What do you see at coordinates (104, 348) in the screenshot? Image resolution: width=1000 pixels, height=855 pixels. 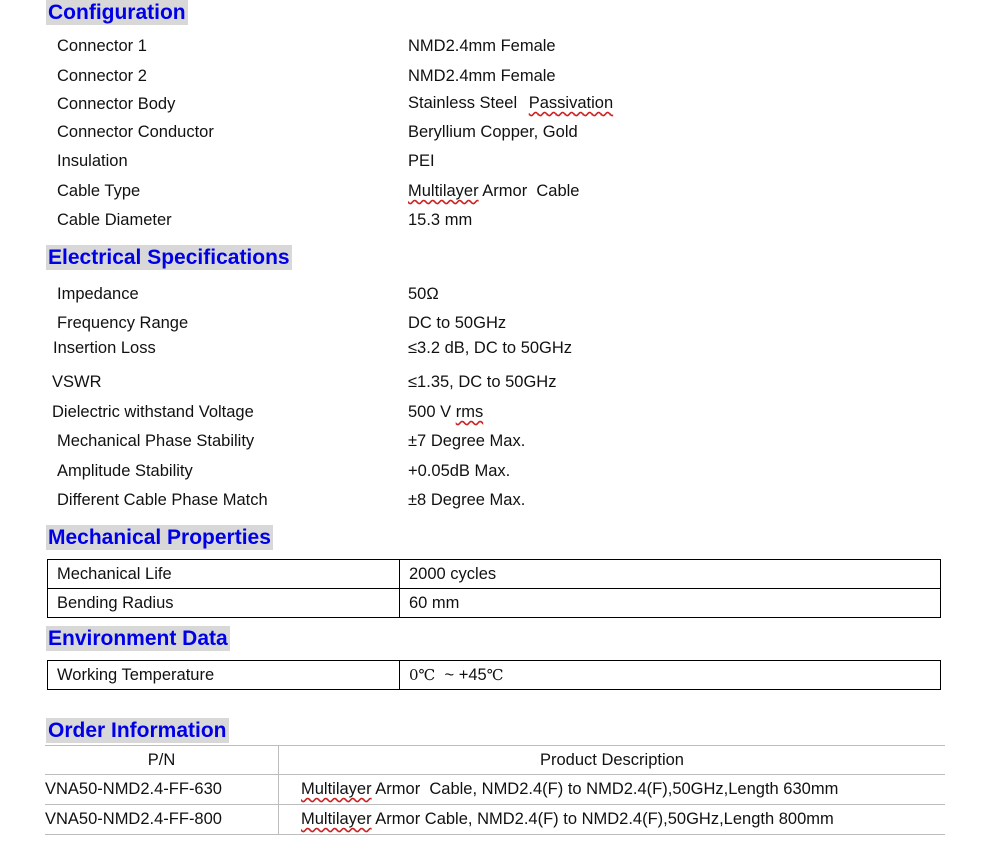 I see `spec-label: Insertion Loss` at bounding box center [104, 348].